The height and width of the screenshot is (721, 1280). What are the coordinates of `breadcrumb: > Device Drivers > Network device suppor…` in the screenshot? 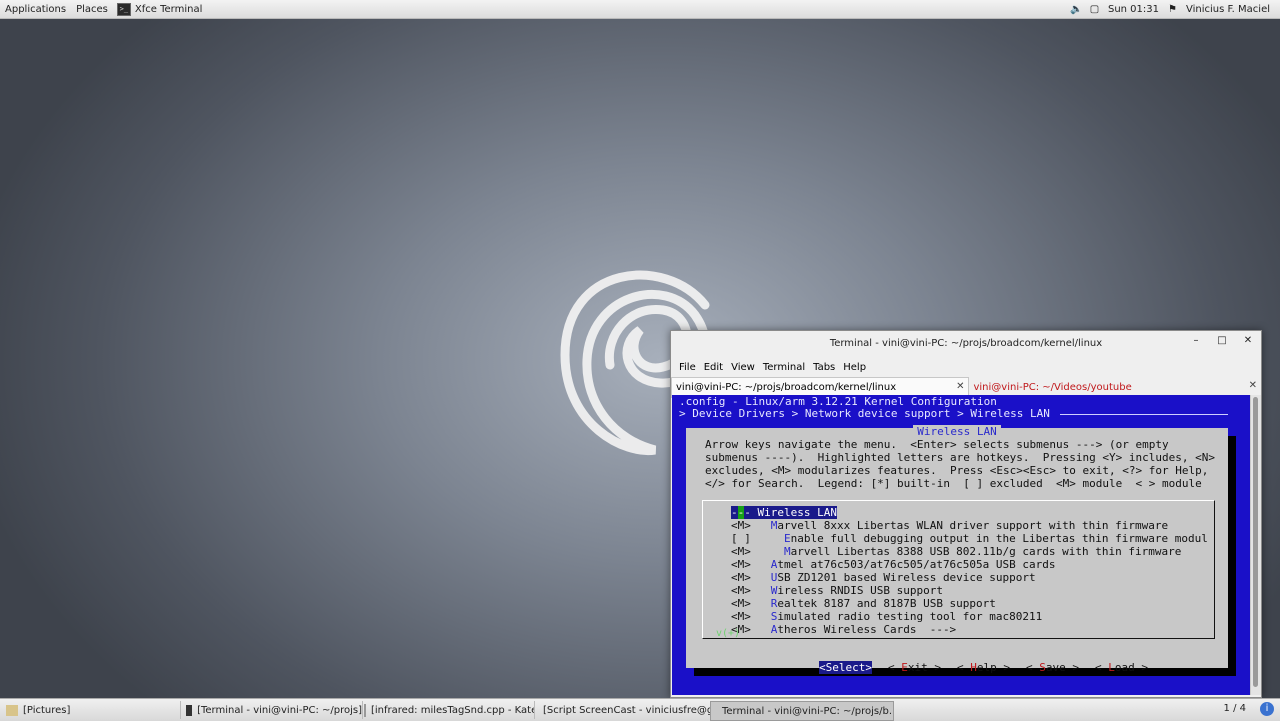 It's located at (864, 413).